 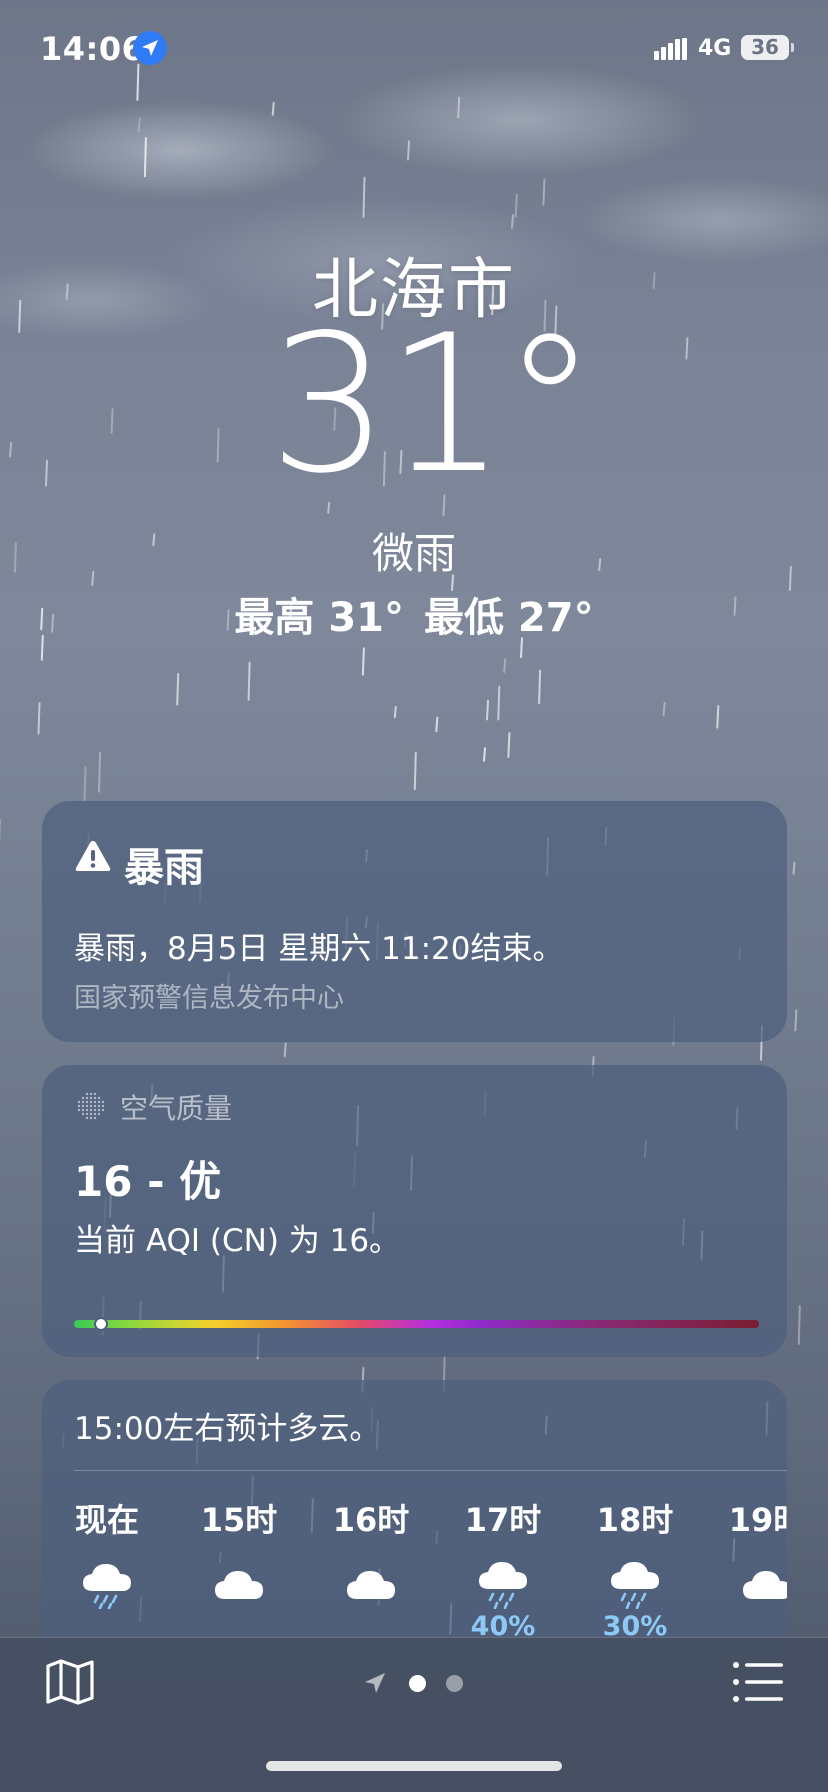 I want to click on aqi-scale-bar, so click(x=416, y=1324).